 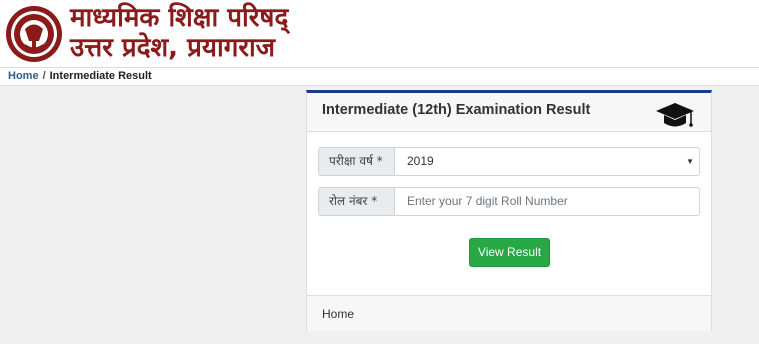 I want to click on board-title-line2: उत्तर प्रदेश, प्रयागराज, so click(x=173, y=48).